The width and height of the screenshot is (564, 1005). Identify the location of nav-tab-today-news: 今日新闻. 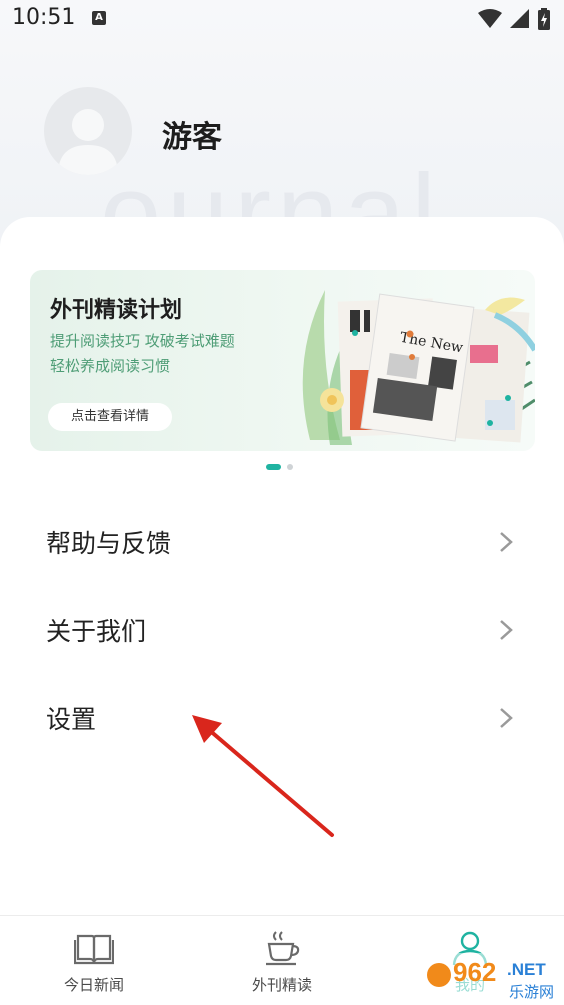
(94, 960).